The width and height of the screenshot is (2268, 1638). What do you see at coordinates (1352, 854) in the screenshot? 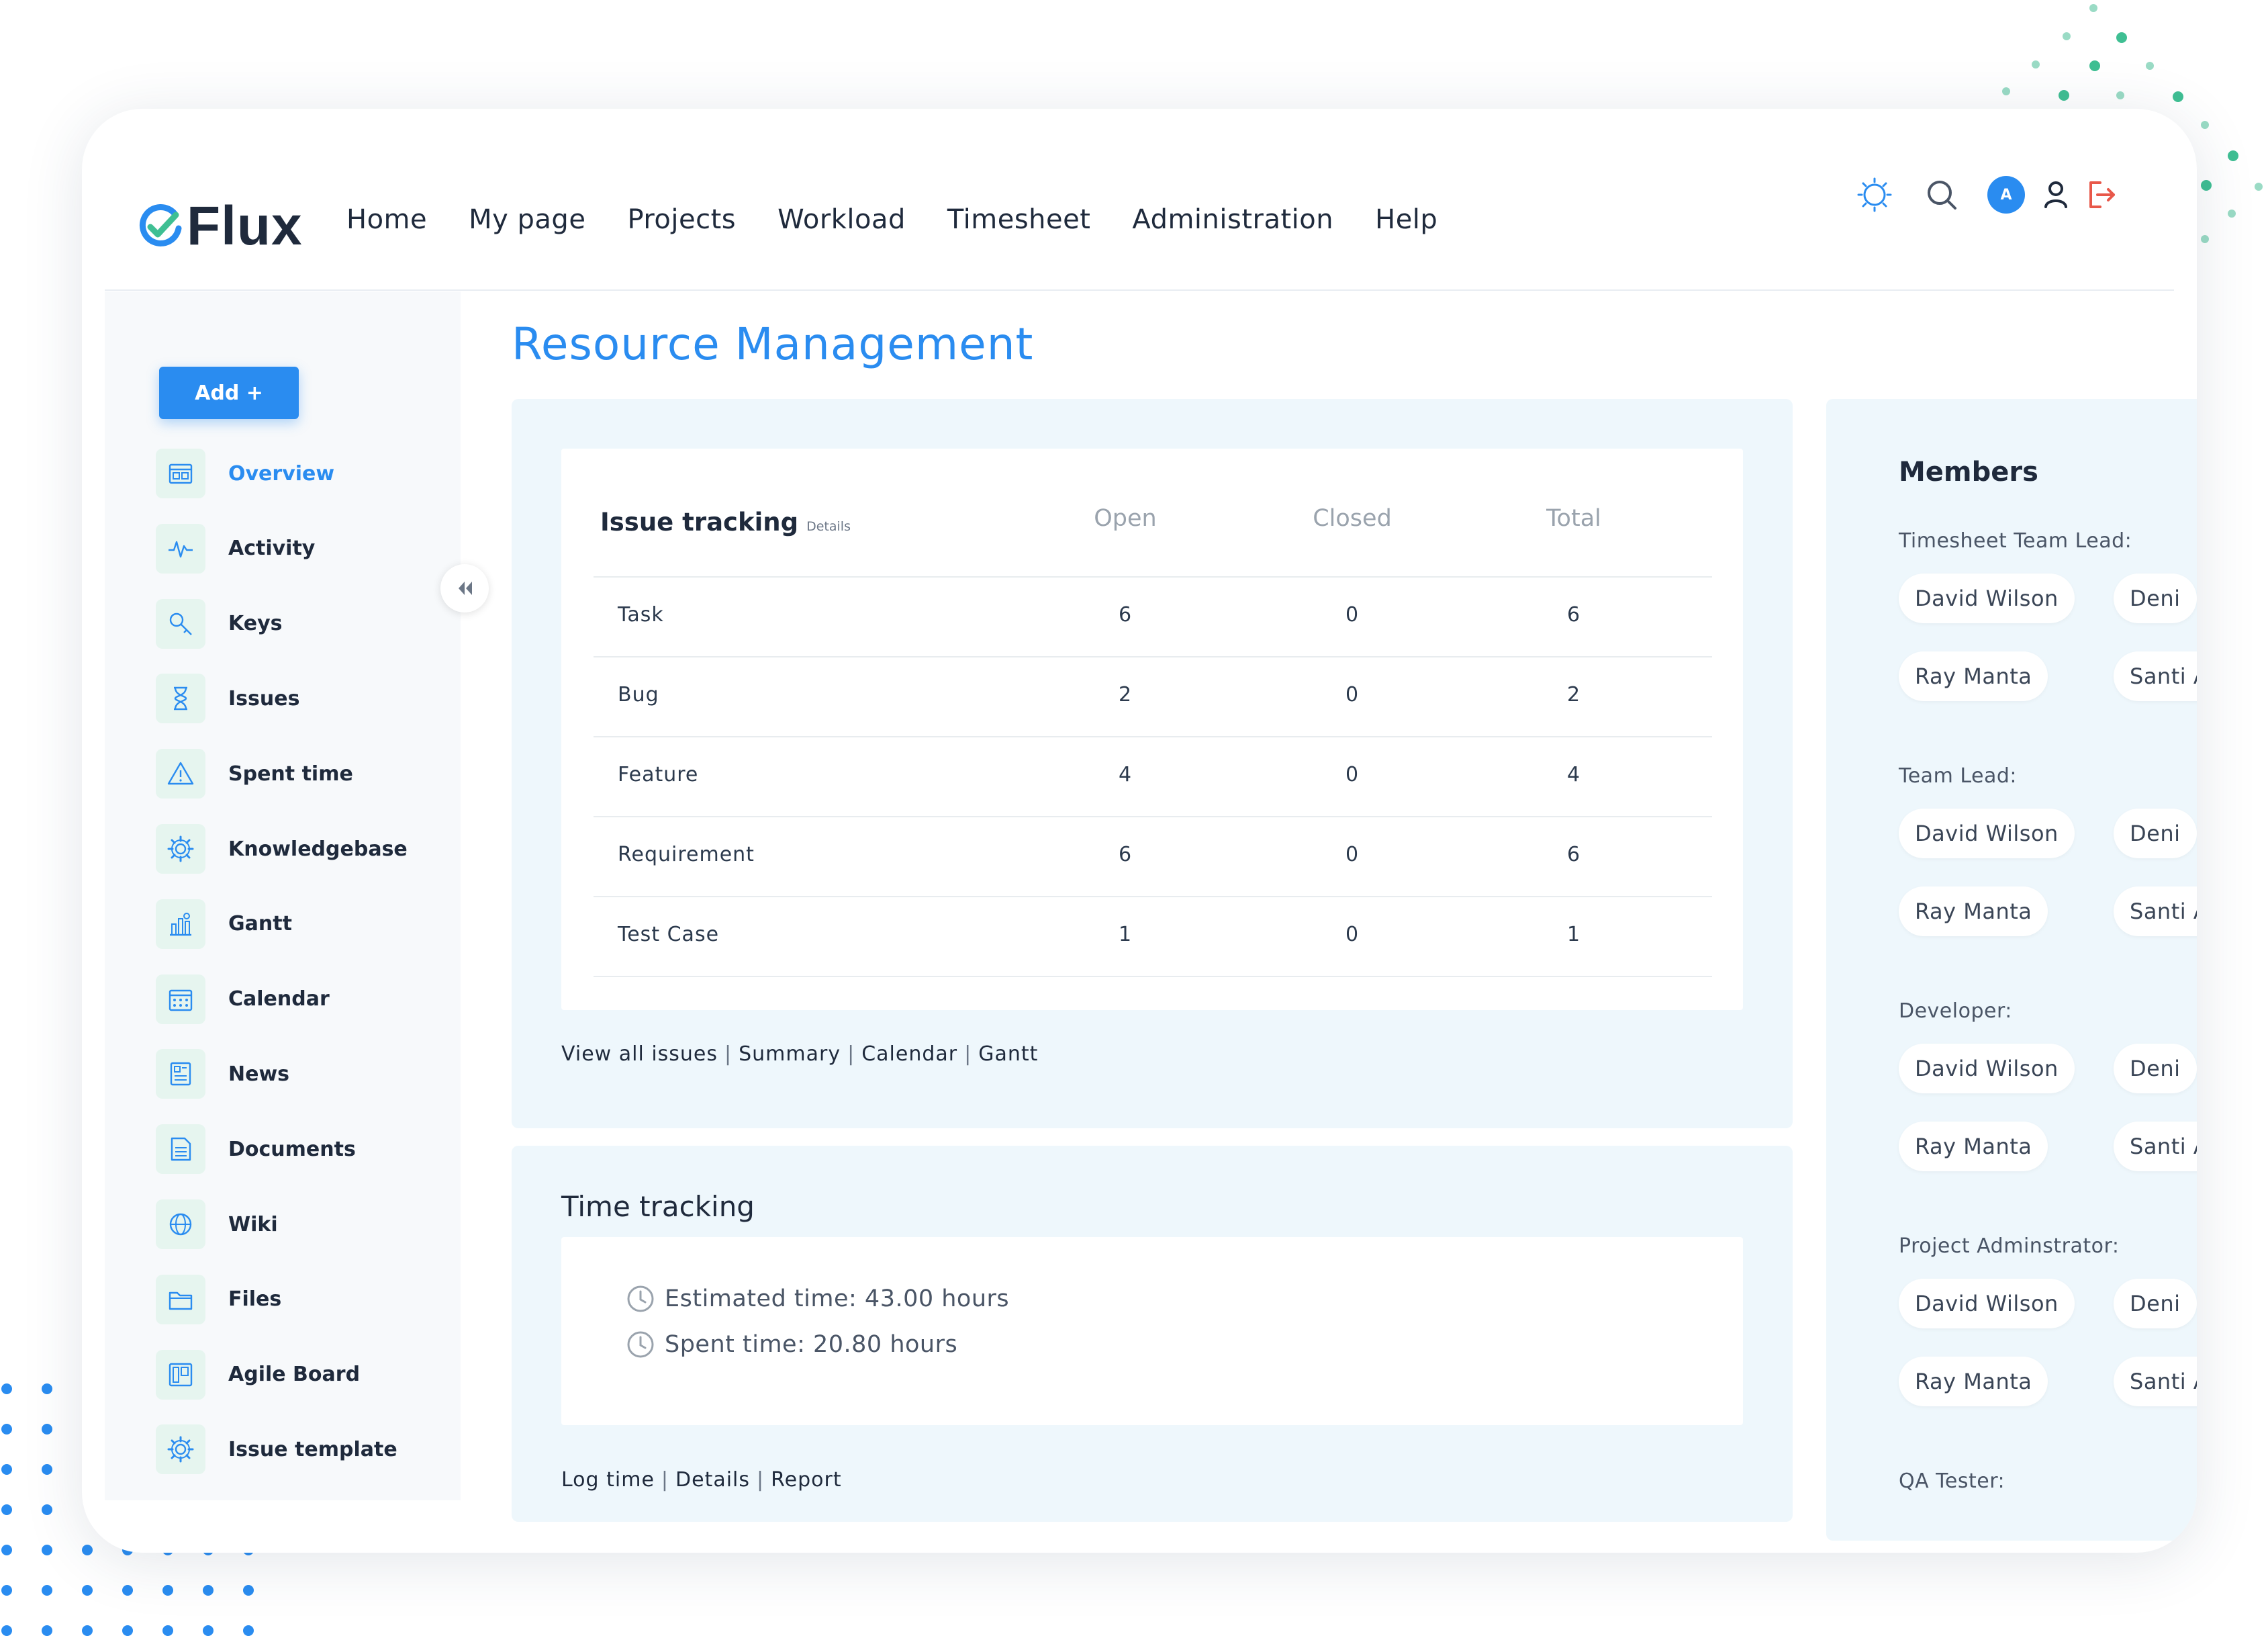
I see `closed-count: 0` at bounding box center [1352, 854].